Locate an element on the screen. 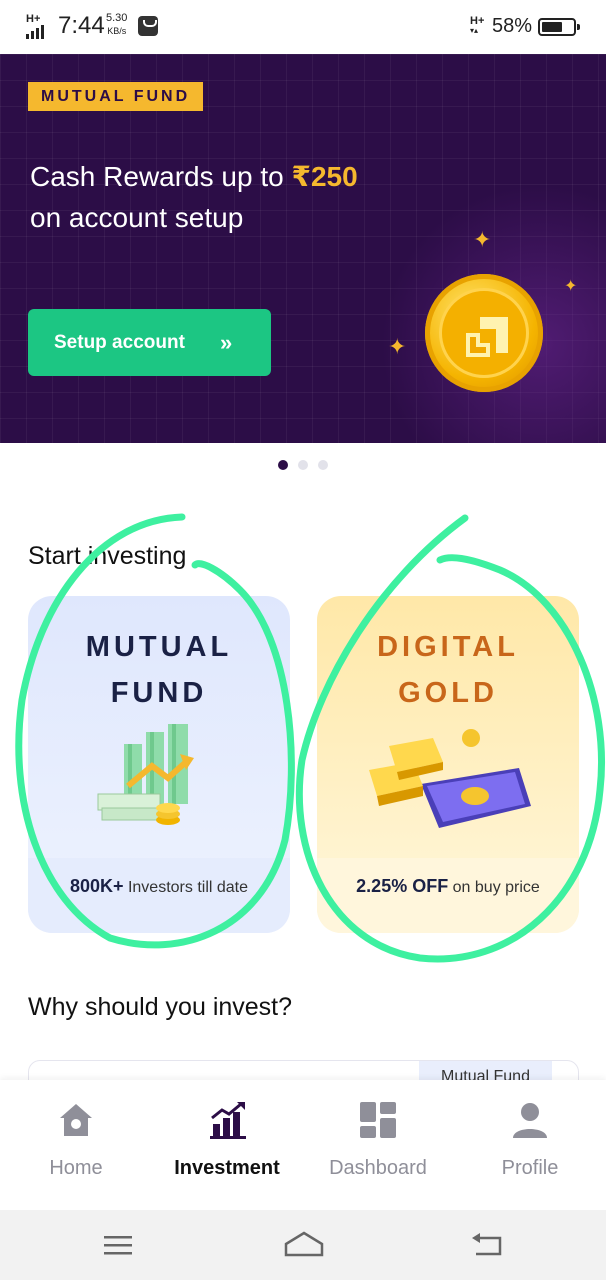 This screenshot has width=606, height=1280. carousel-indicator is located at coordinates (303, 464).